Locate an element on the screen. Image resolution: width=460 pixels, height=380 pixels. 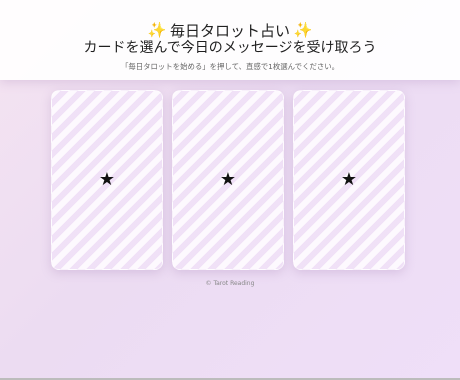
tarot-card-3: ★ is located at coordinates (349, 180).